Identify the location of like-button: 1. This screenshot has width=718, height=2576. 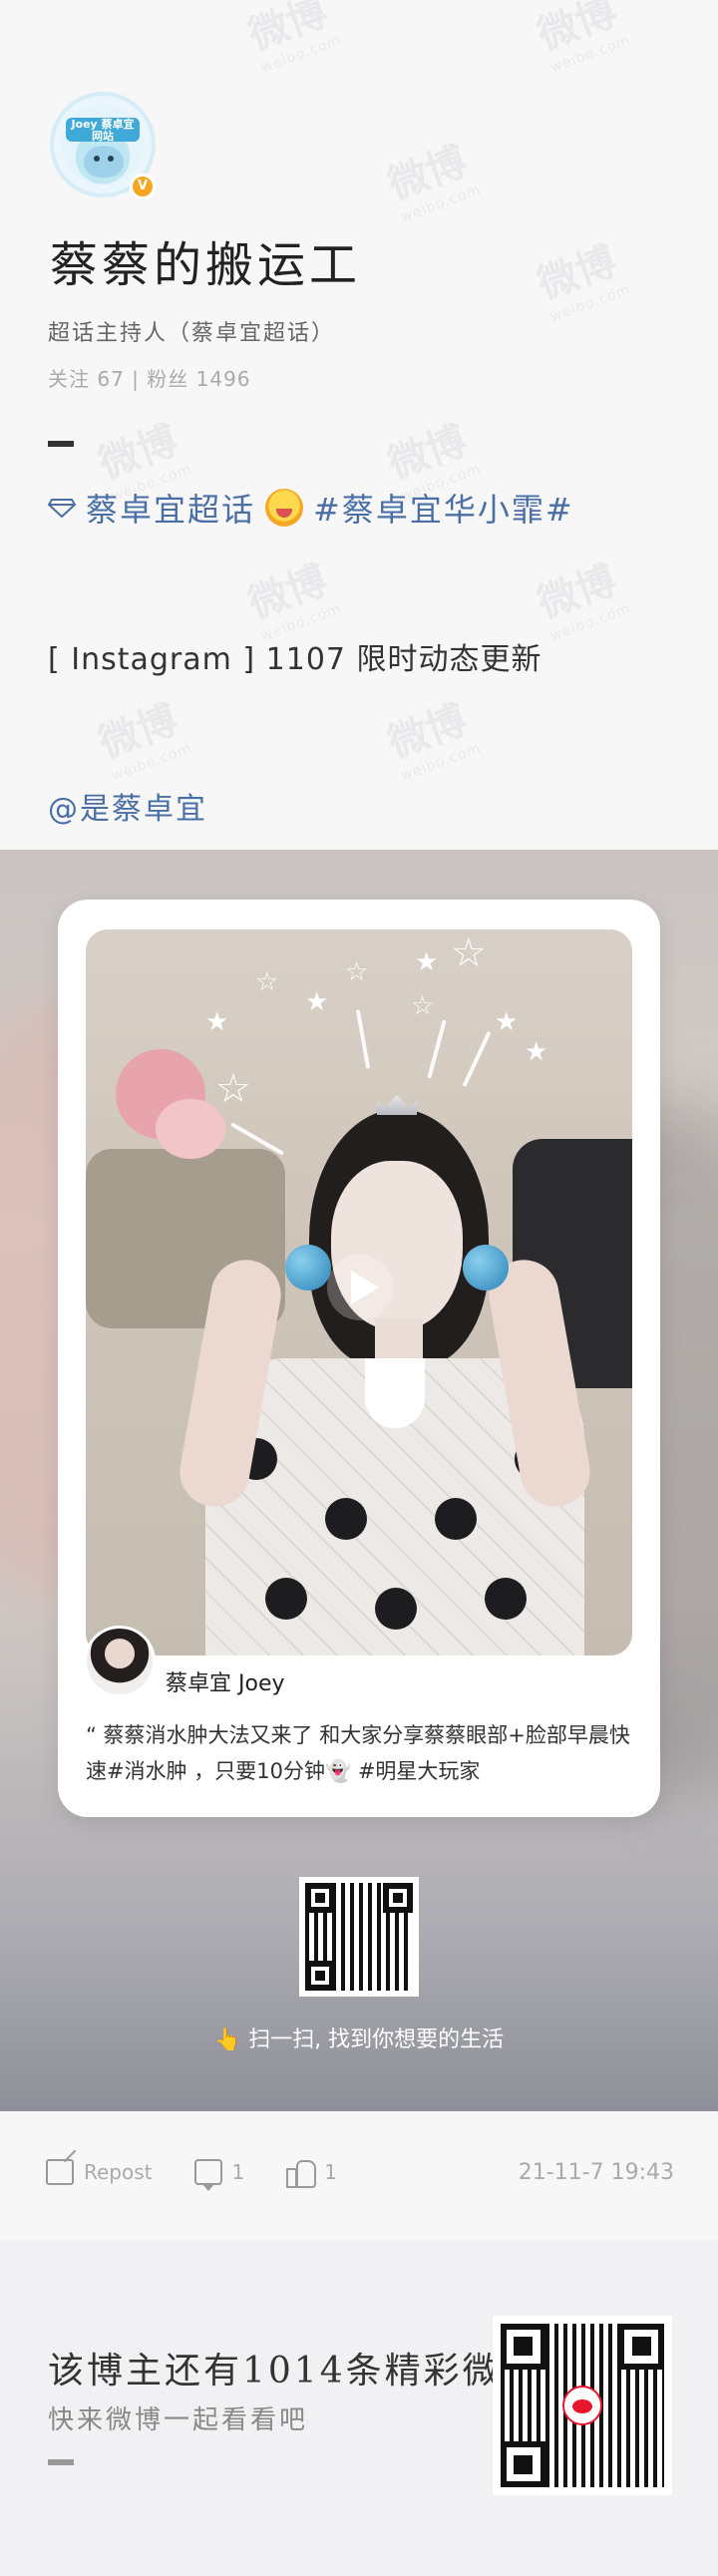
(311, 2173).